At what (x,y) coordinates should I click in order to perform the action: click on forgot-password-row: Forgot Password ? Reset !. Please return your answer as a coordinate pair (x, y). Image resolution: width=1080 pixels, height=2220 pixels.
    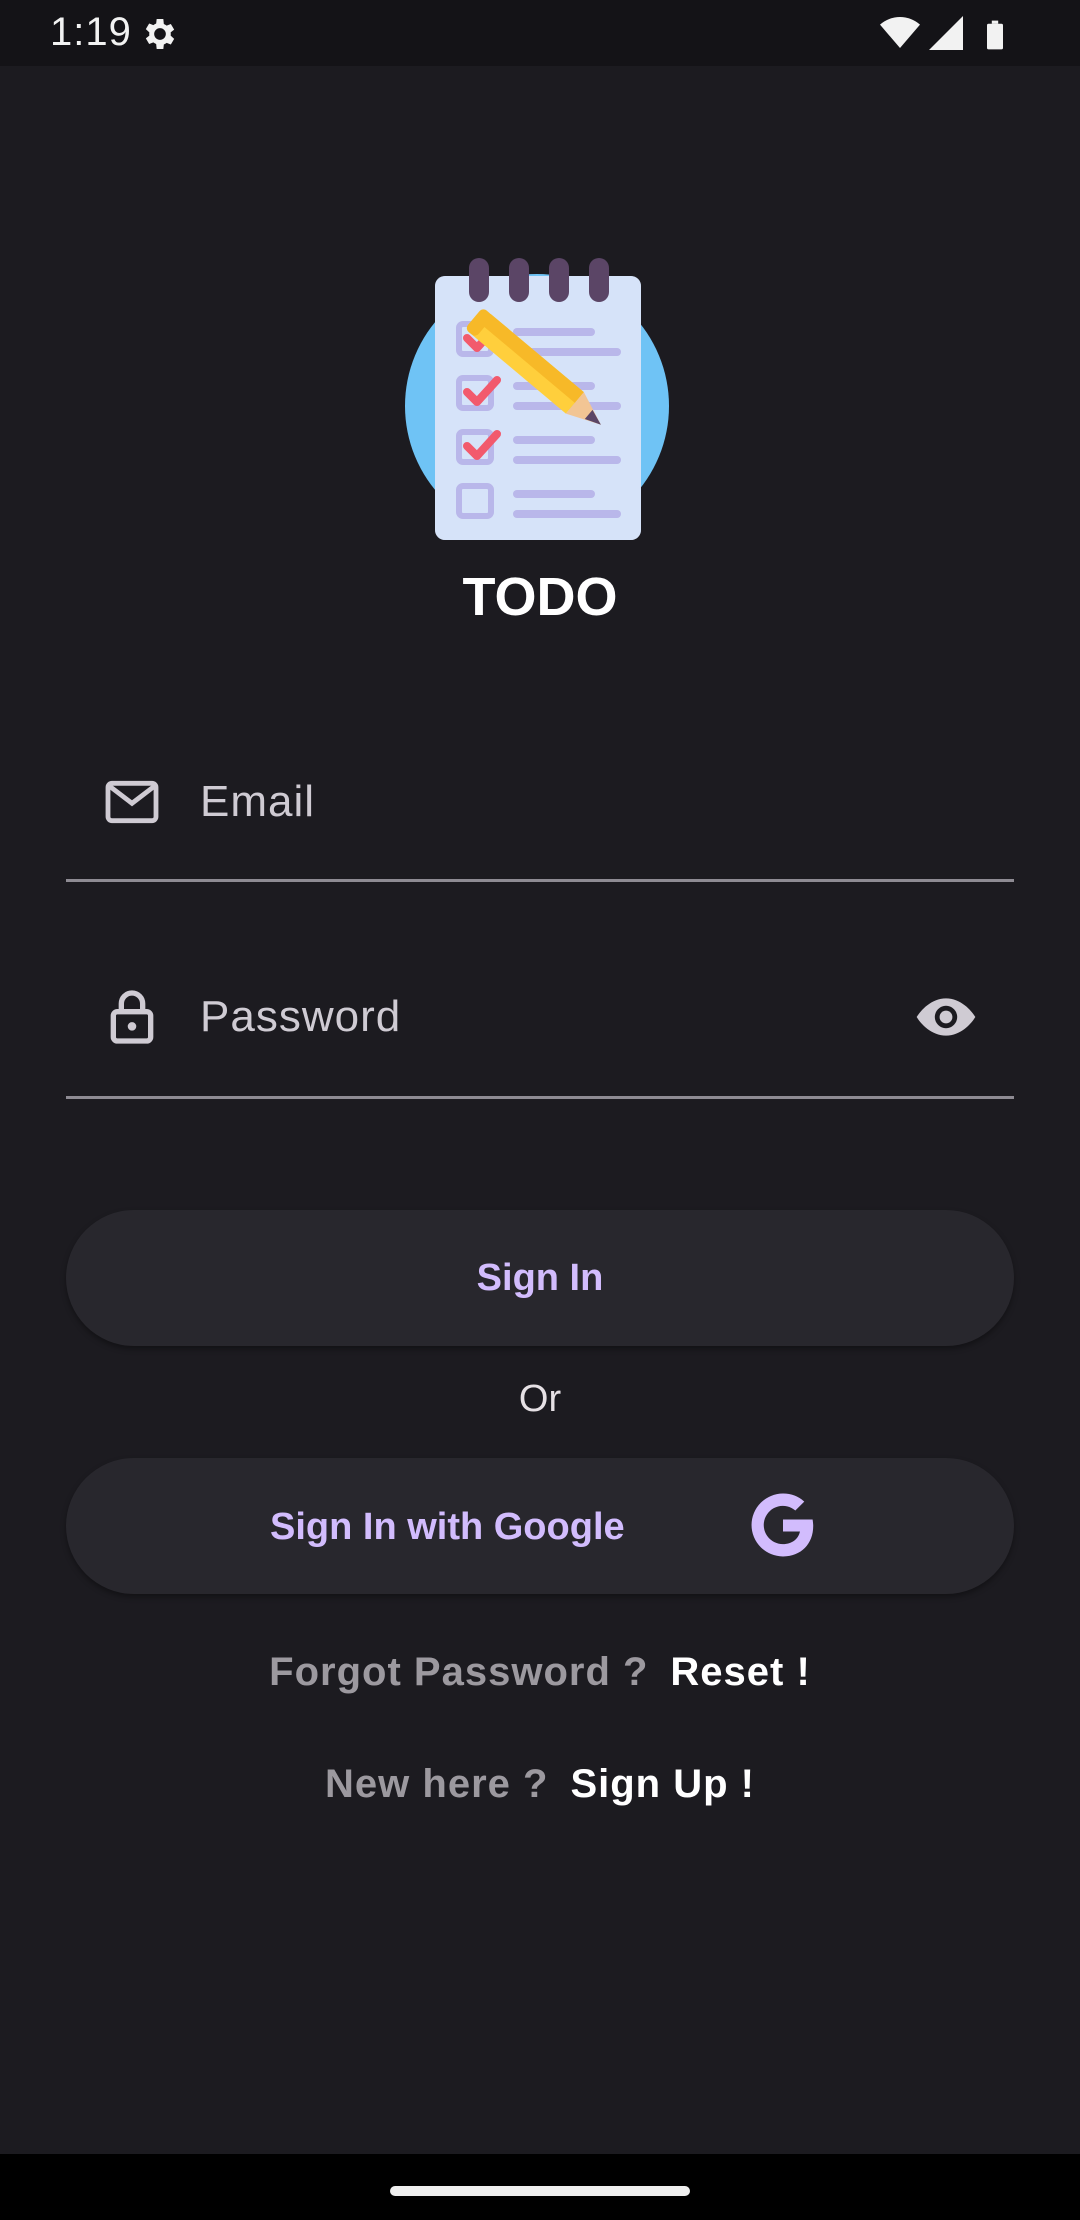
    Looking at the image, I should click on (540, 1672).